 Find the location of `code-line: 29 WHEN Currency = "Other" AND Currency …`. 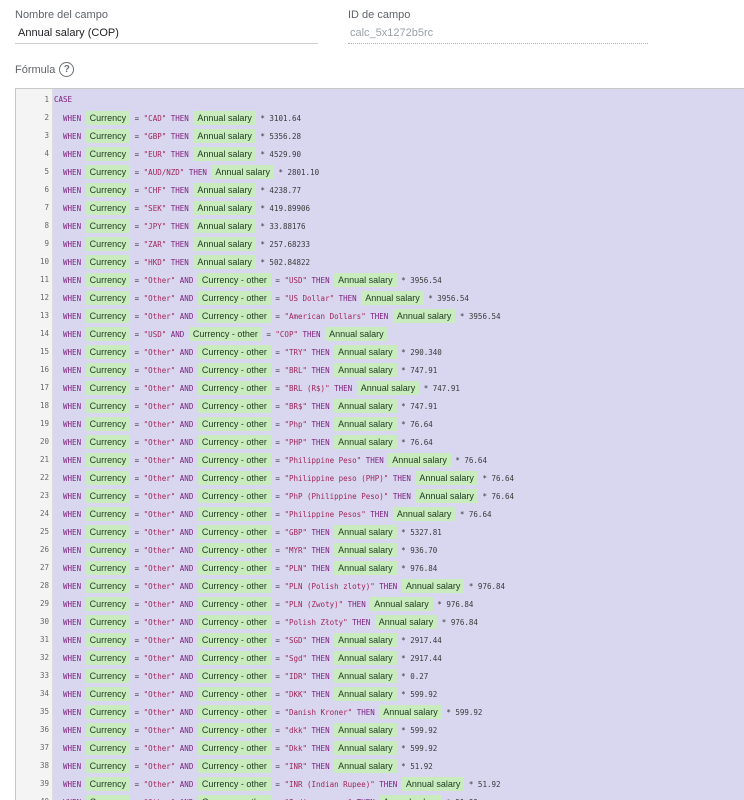

code-line: 29 WHEN Currency = "Other" AND Currency … is located at coordinates (380, 604).